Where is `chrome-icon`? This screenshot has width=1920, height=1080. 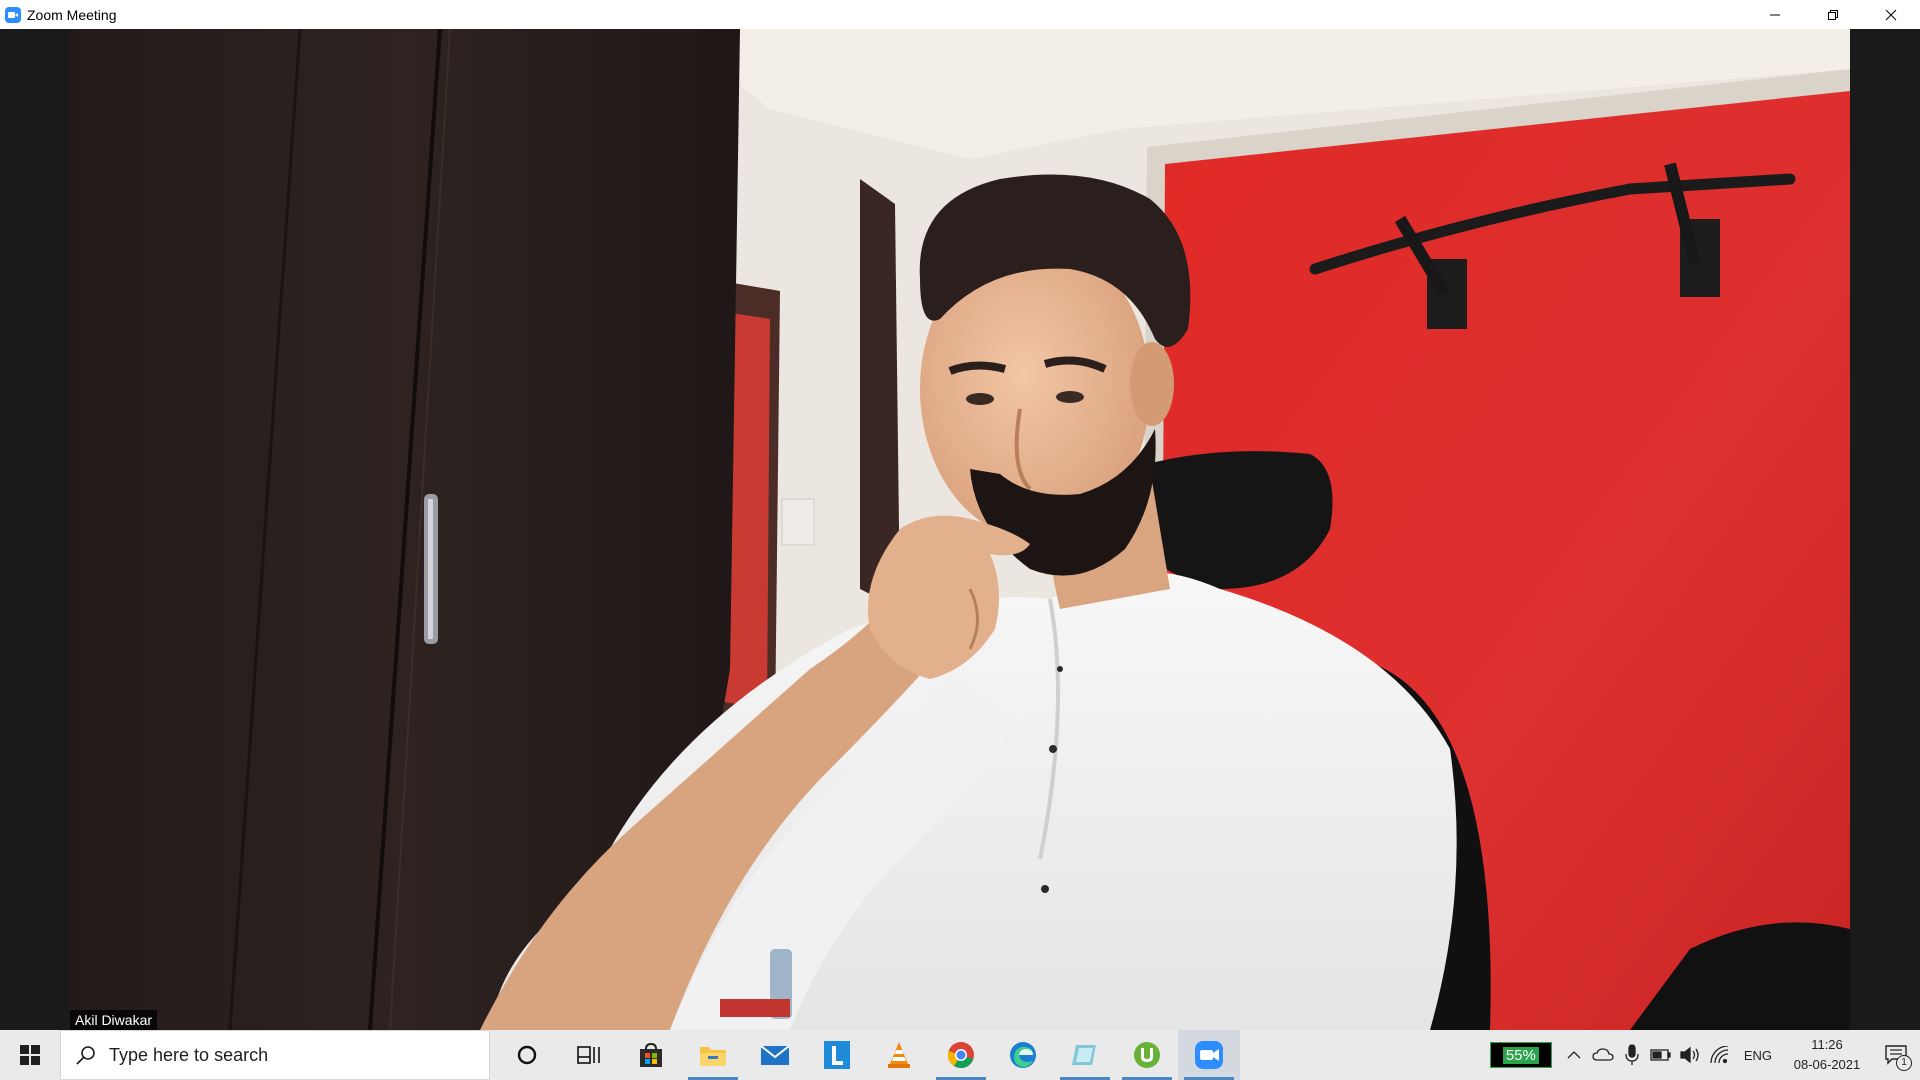 chrome-icon is located at coordinates (960, 1055).